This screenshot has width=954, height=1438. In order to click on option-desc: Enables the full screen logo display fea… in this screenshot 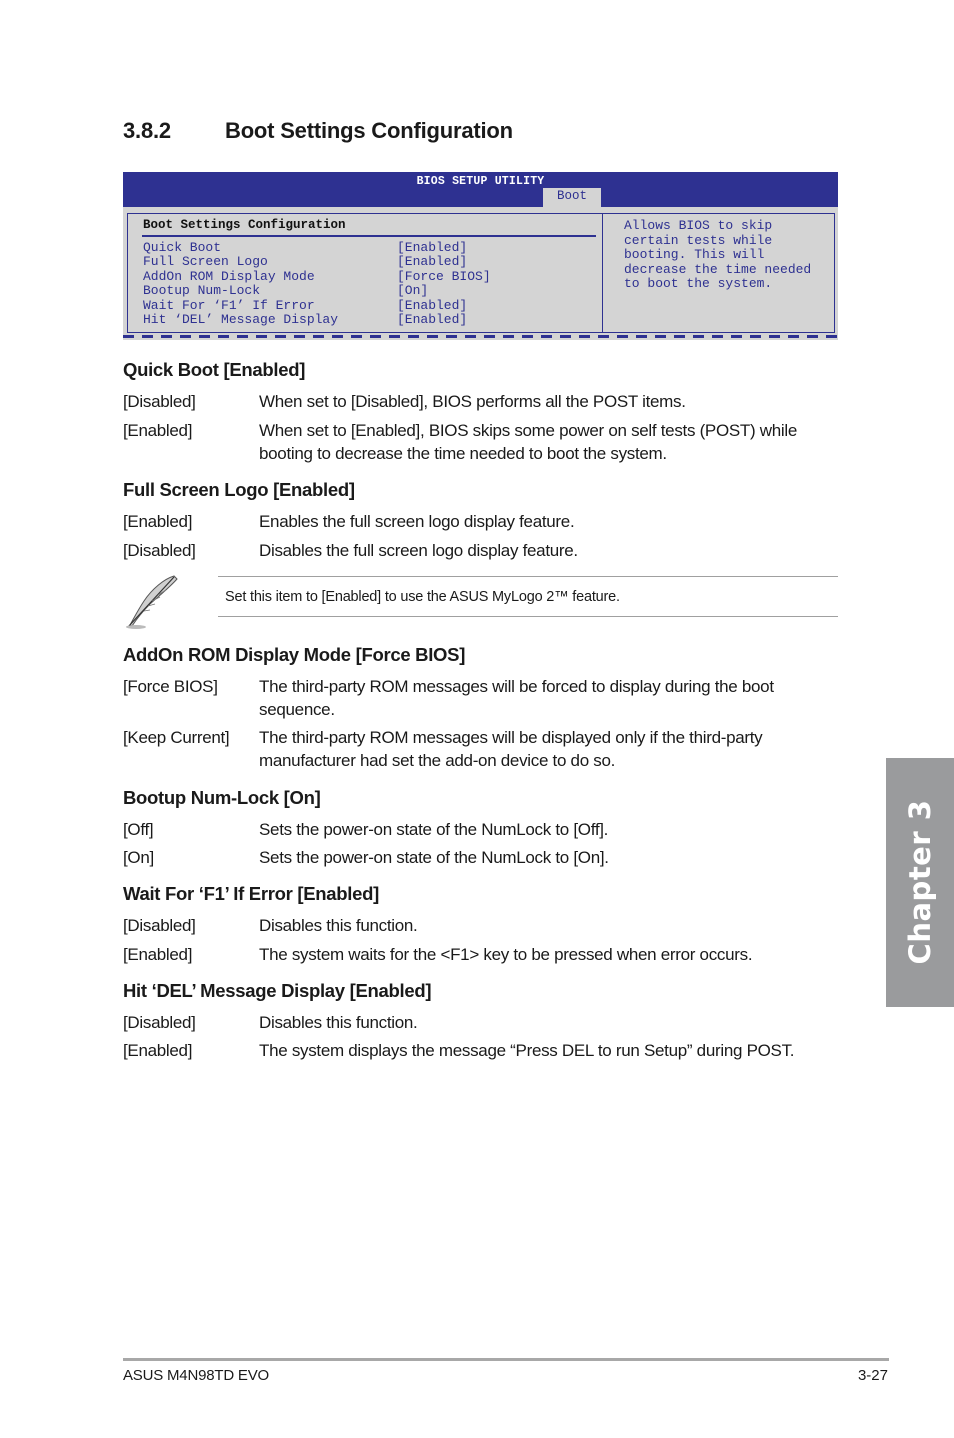, I will do `click(417, 521)`.